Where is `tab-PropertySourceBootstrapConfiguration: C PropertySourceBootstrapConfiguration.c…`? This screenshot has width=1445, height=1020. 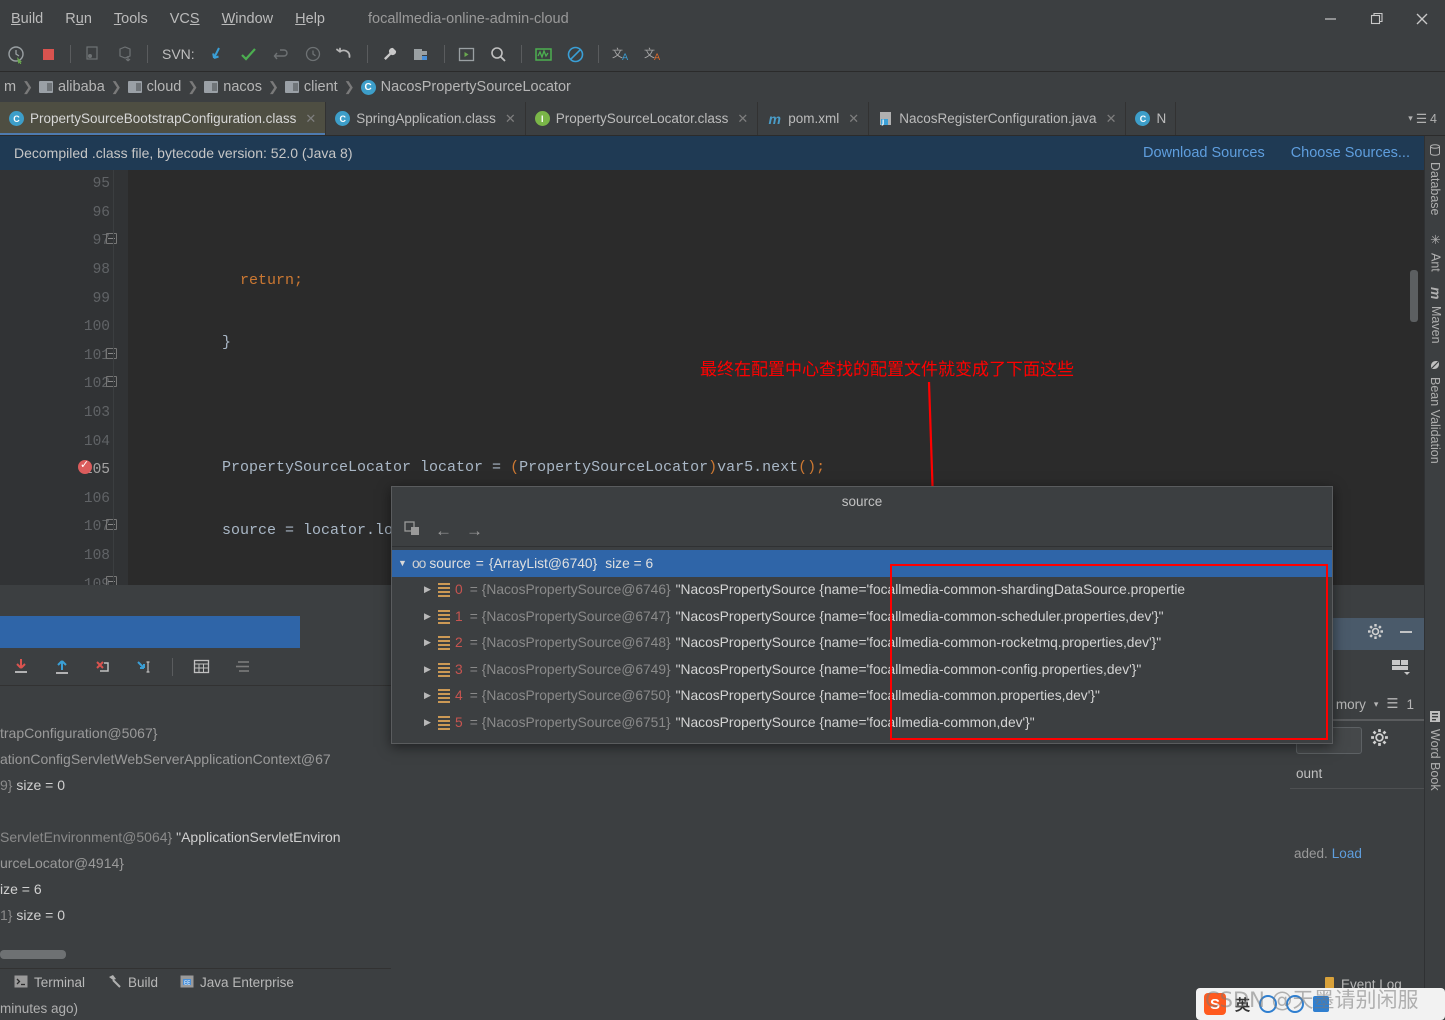 tab-PropertySourceBootstrapConfiguration: C PropertySourceBootstrapConfiguration.c… is located at coordinates (163, 118).